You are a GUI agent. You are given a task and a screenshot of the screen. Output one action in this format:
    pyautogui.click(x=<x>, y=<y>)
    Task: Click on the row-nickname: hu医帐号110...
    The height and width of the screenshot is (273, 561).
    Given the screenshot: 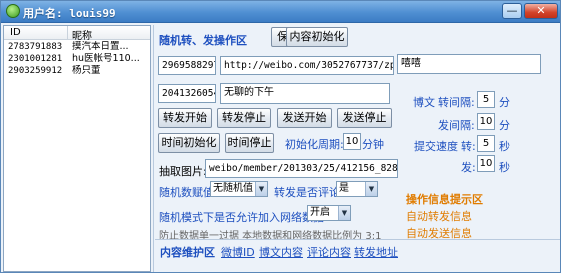 What is the action you would take?
    pyautogui.click(x=106, y=58)
    